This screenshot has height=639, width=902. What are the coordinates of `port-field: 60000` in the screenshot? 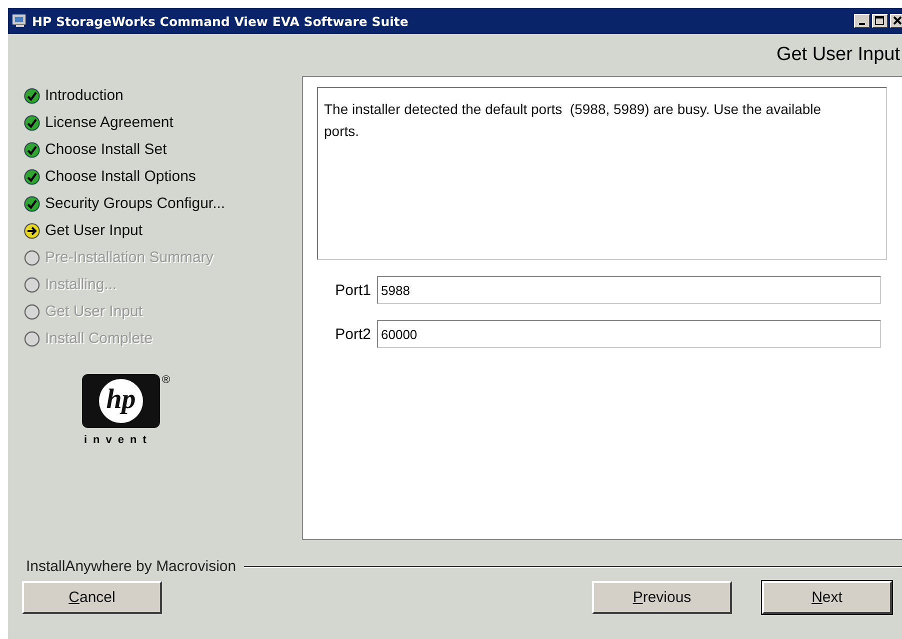 It's located at (629, 334).